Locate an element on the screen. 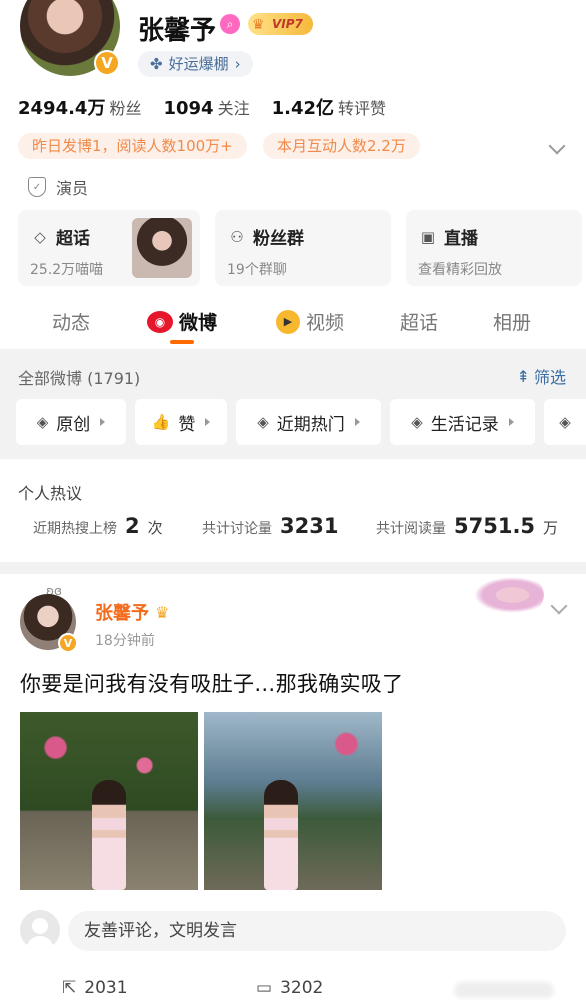 Image resolution: width=586 pixels, height=1000 pixels. profile-name: 张馨予 is located at coordinates (177, 31).